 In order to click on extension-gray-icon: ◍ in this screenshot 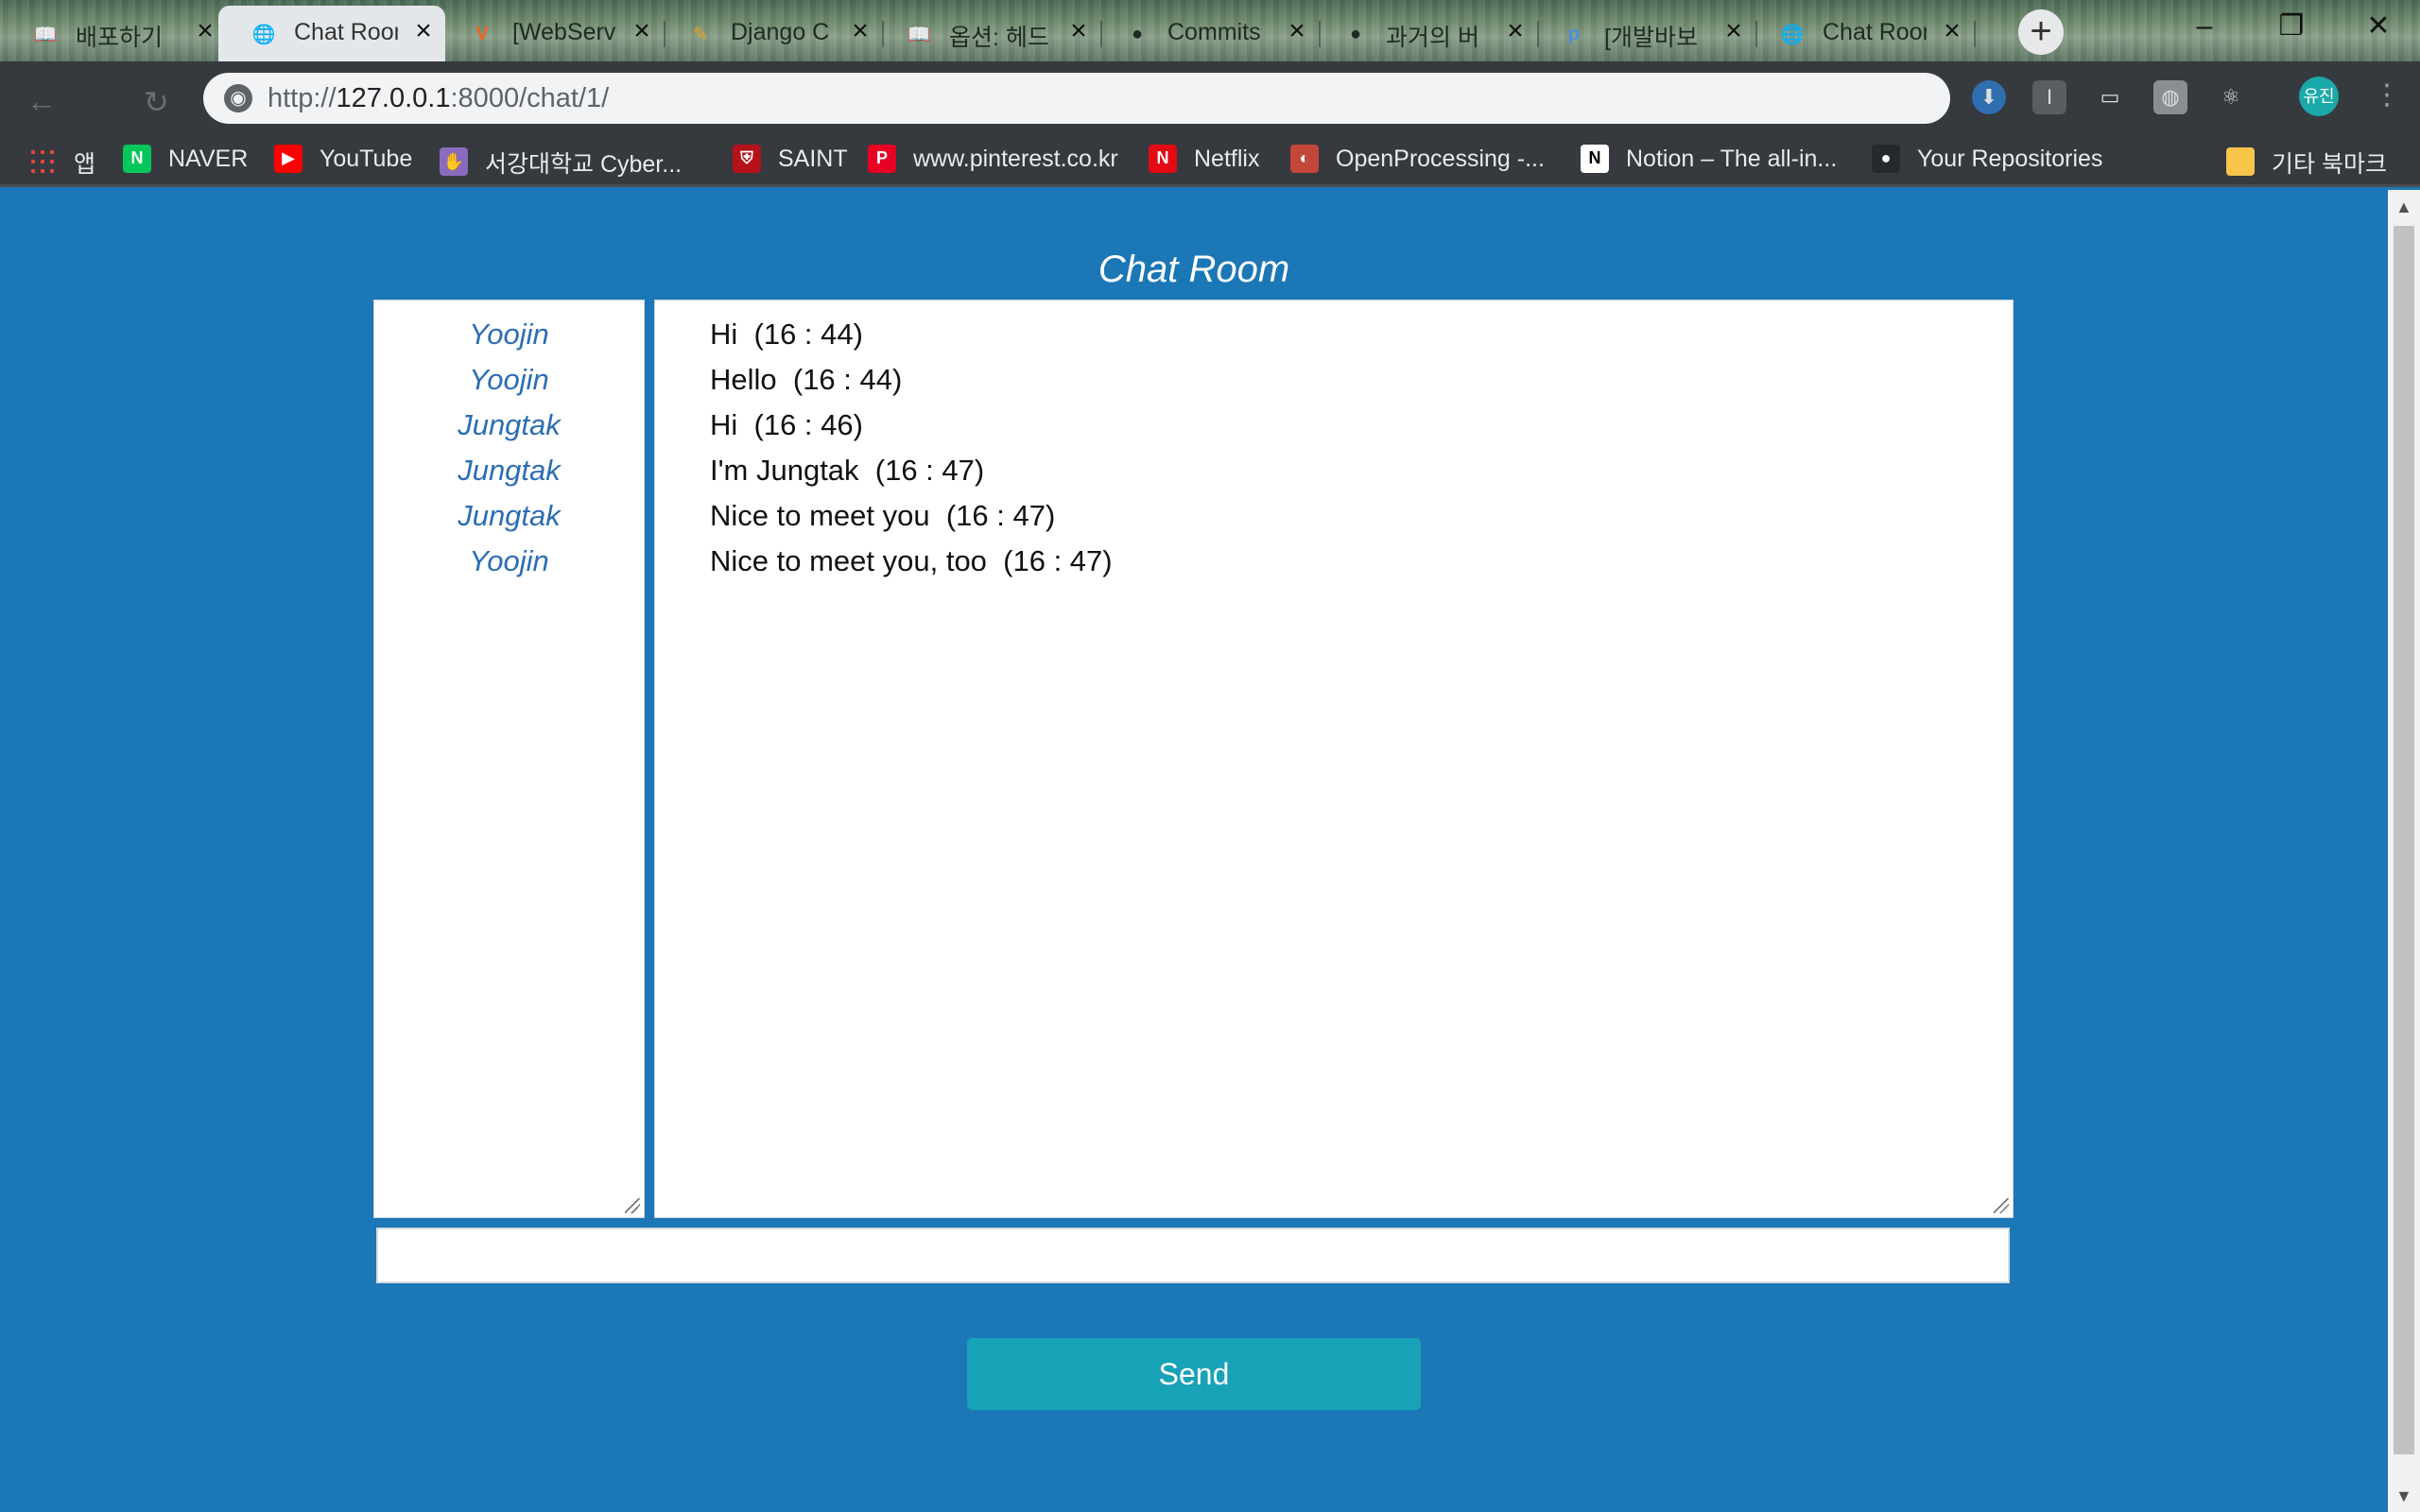, I will do `click(2170, 97)`.